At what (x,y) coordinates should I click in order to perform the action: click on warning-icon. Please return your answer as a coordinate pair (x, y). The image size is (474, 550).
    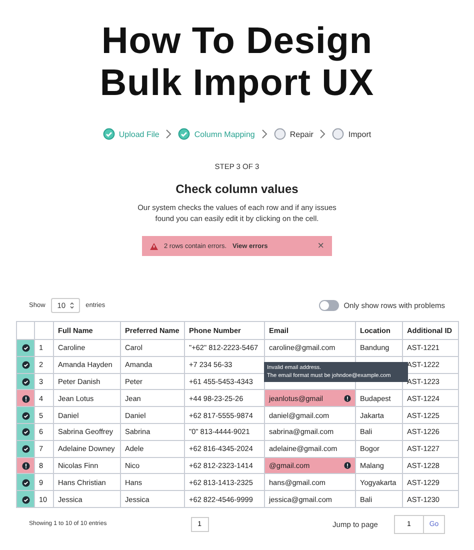
    Looking at the image, I should click on (154, 246).